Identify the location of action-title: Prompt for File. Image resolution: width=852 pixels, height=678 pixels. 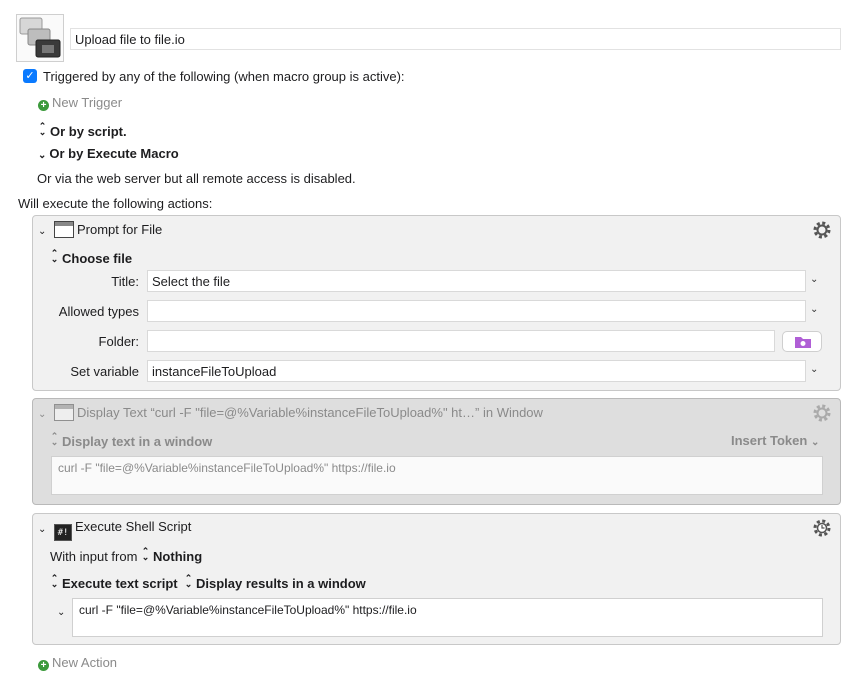
(120, 229).